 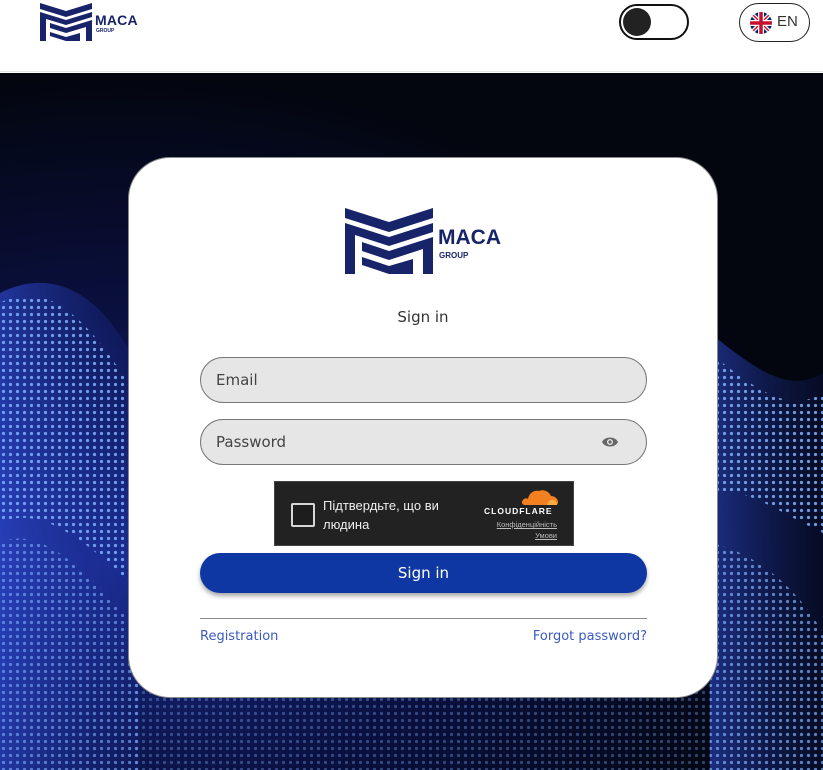 What do you see at coordinates (787, 21) in the screenshot?
I see `language-code: EN` at bounding box center [787, 21].